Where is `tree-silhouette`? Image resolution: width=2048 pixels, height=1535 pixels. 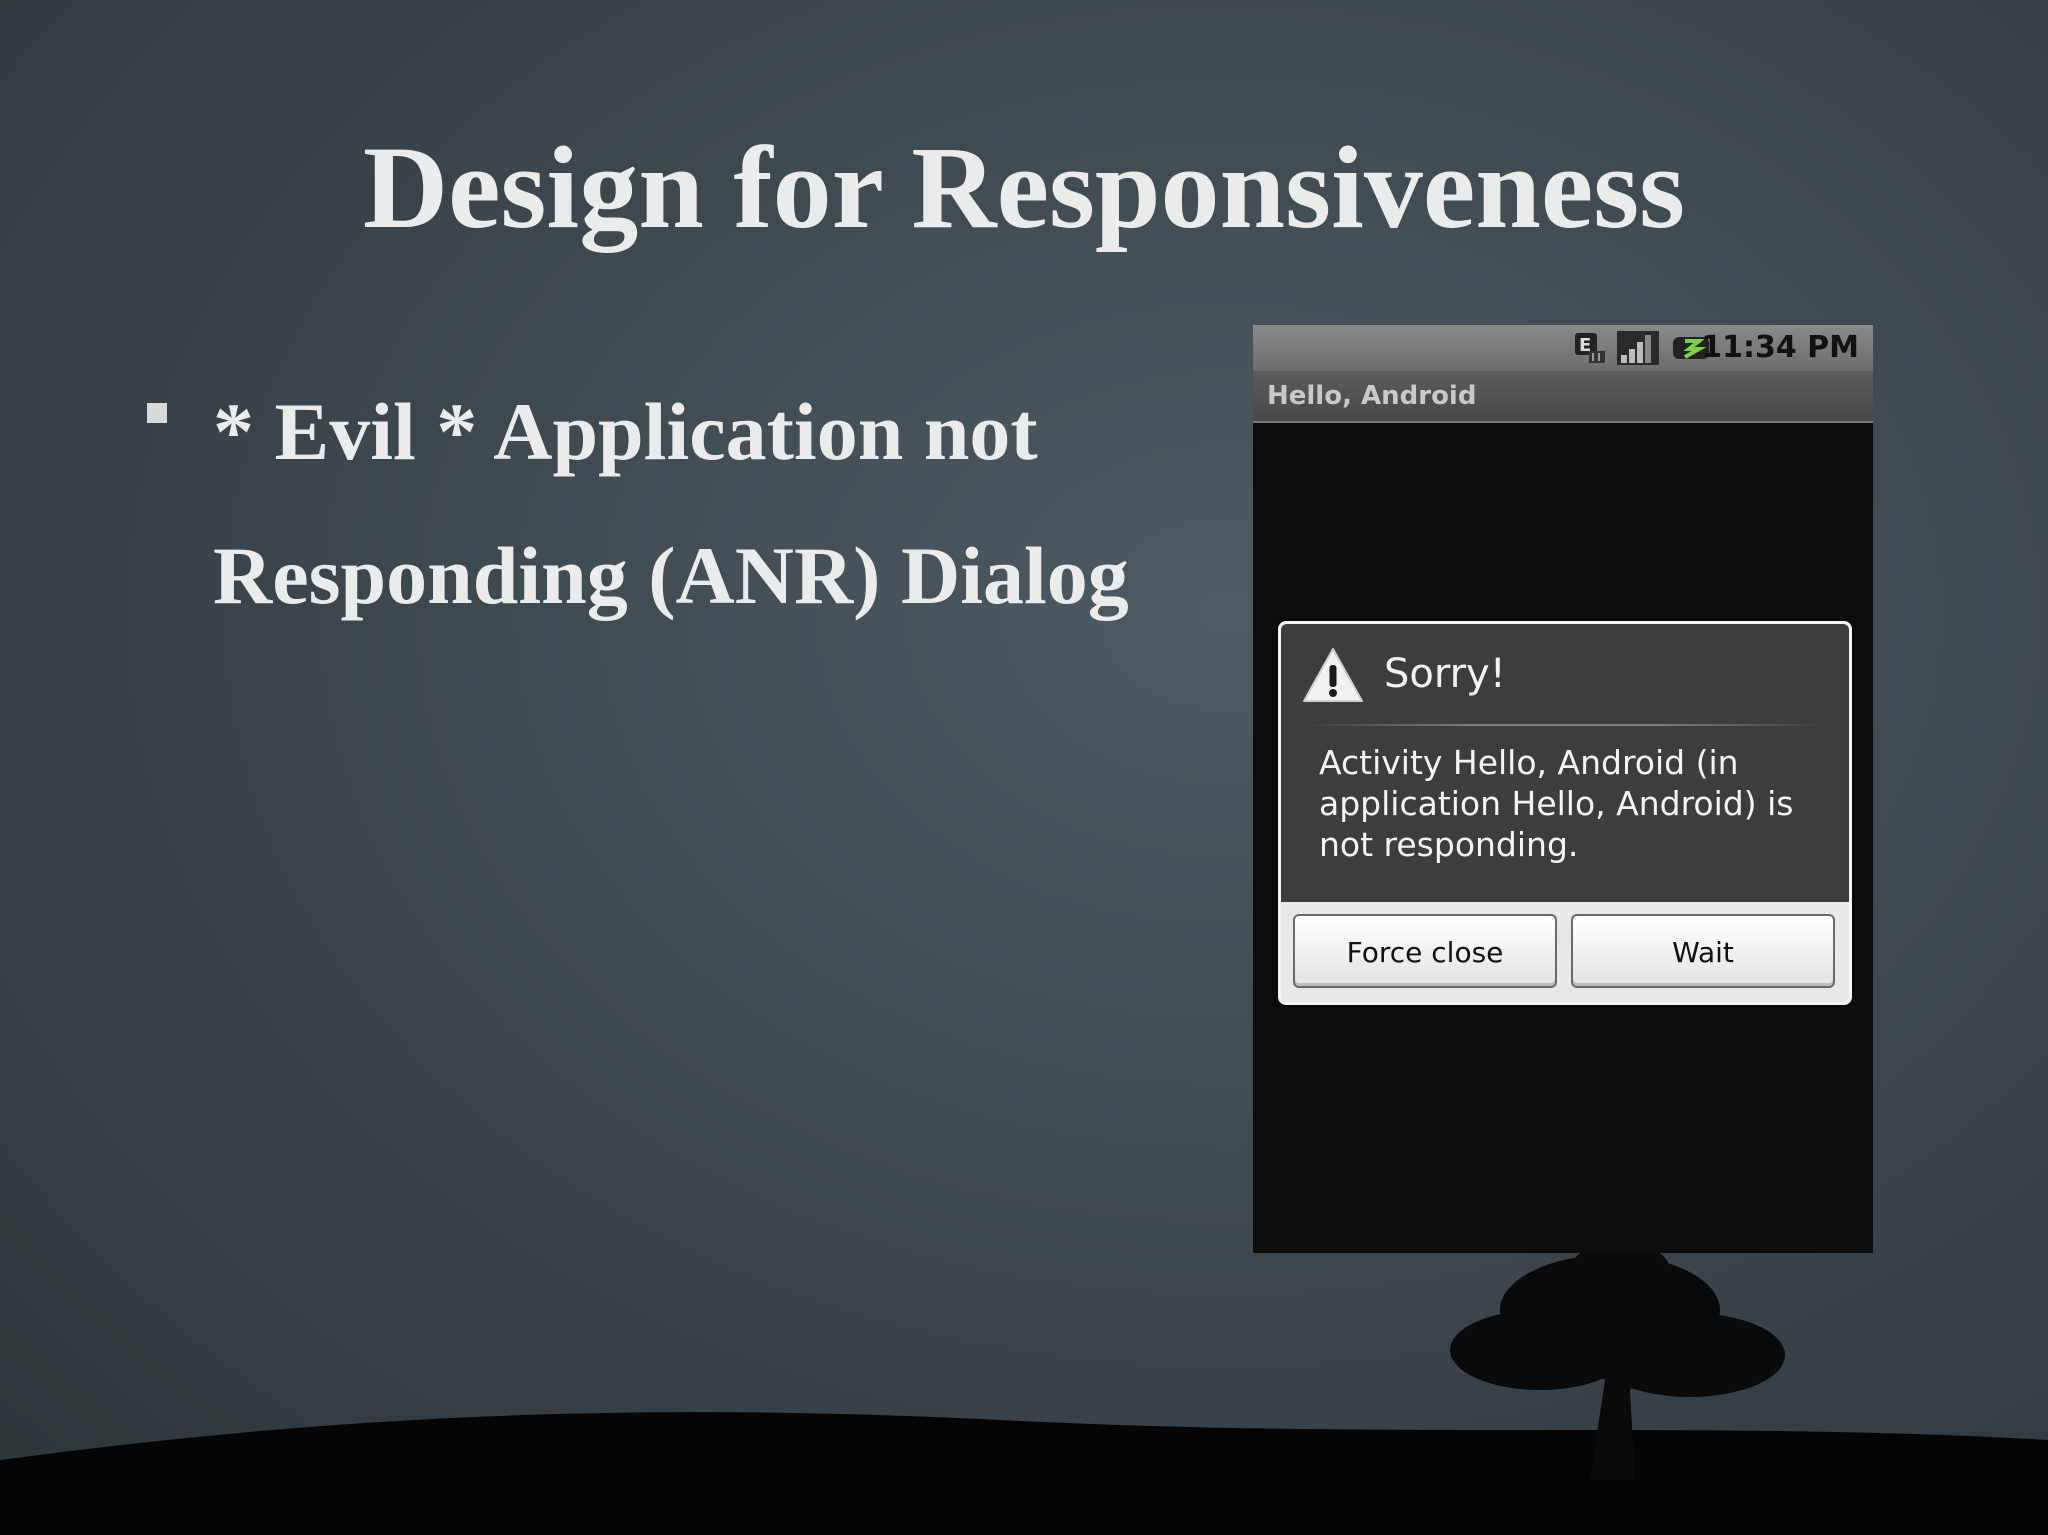 tree-silhouette is located at coordinates (1617, 1361).